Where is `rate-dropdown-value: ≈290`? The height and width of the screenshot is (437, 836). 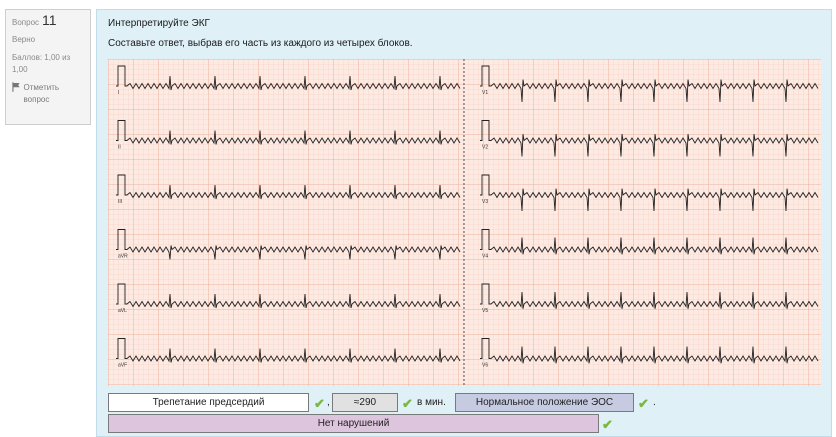
rate-dropdown-value: ≈290 is located at coordinates (365, 402).